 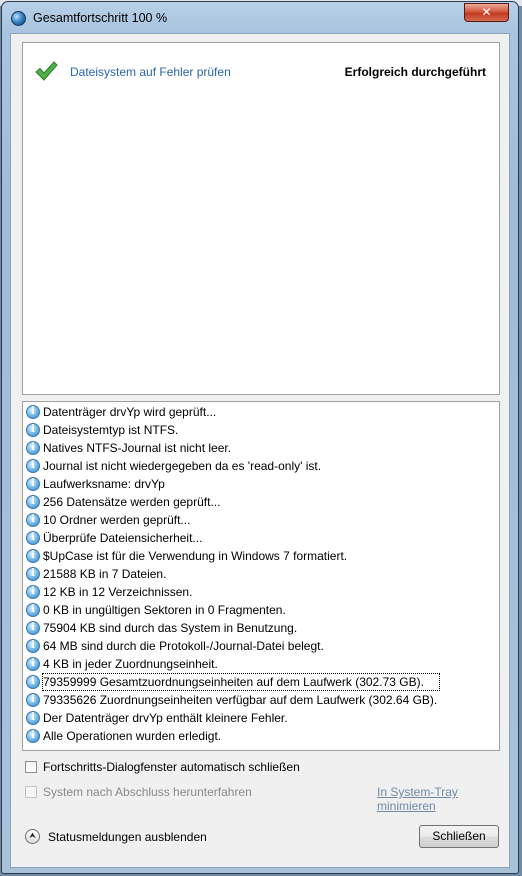 What do you see at coordinates (130, 664) in the screenshot?
I see `log-item-text: 4 KB in jeder Zuordnungseinheit.` at bounding box center [130, 664].